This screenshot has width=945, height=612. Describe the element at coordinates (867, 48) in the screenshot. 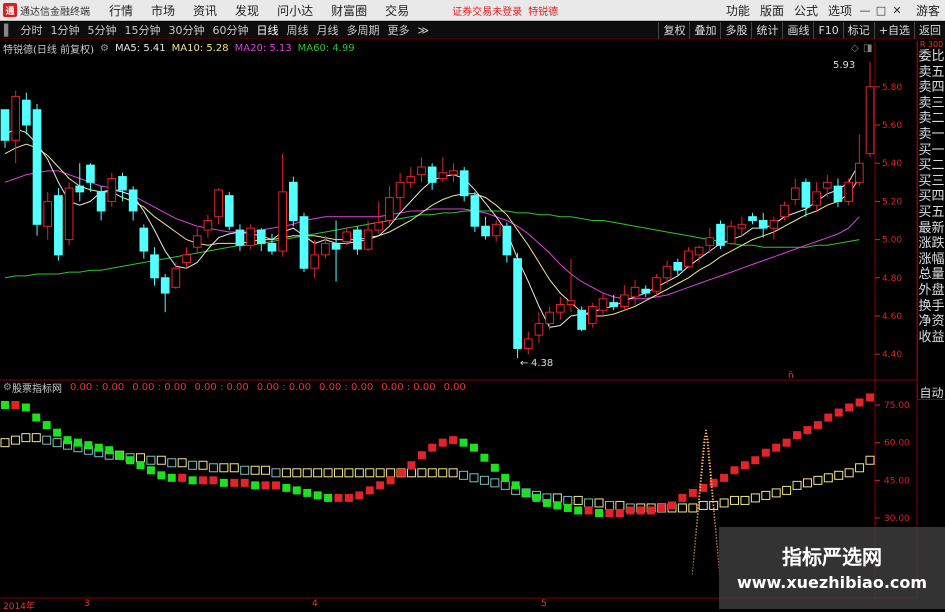

I see `panel-toggle-icon: ◨` at that location.